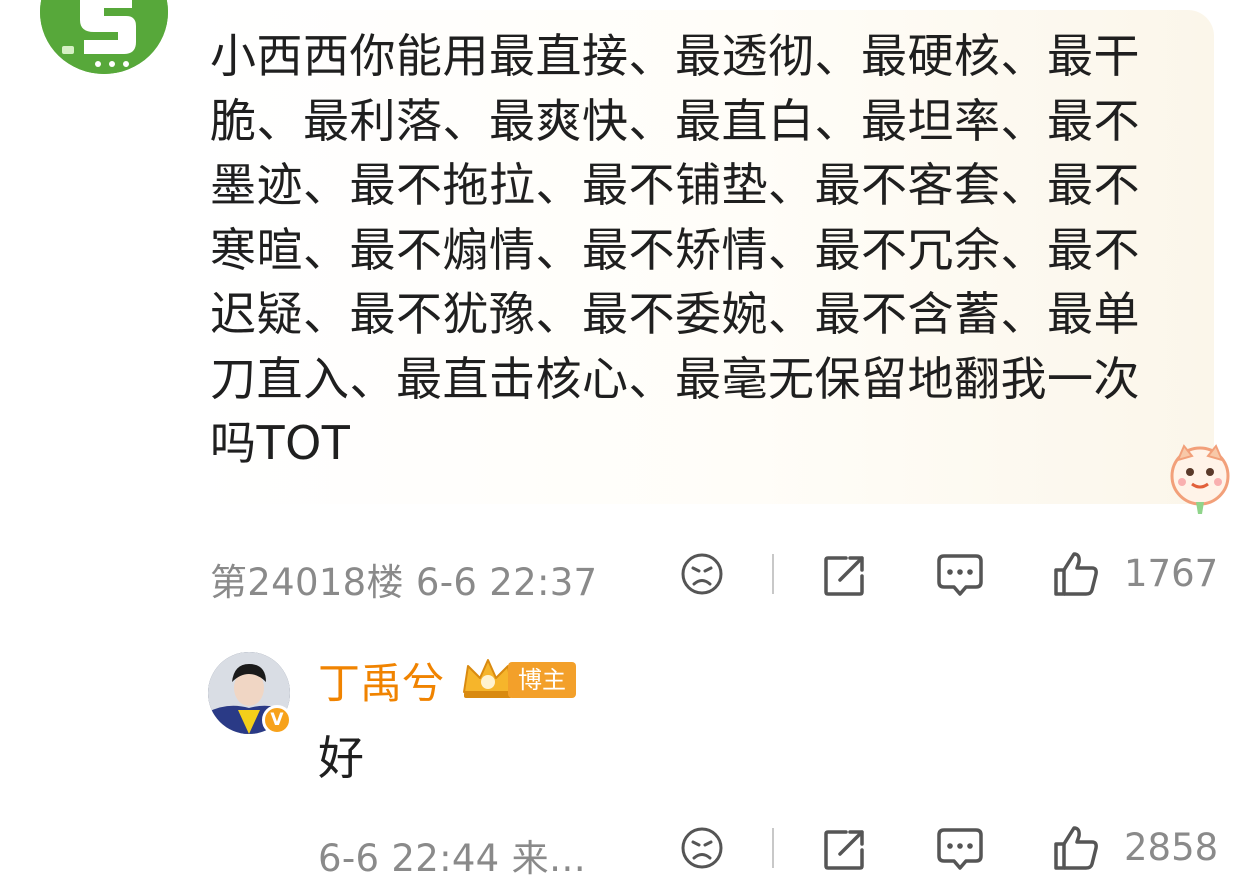 This screenshot has width=1256, height=882. What do you see at coordinates (341, 758) in the screenshot?
I see `reply-text: 好` at bounding box center [341, 758].